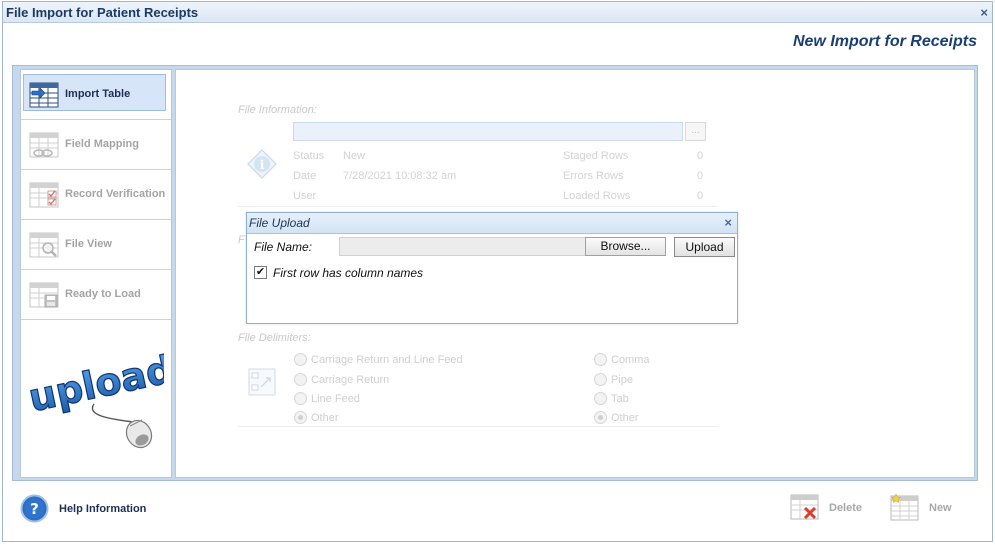  What do you see at coordinates (620, 399) in the screenshot?
I see `col-delim-tab-label: Tab` at bounding box center [620, 399].